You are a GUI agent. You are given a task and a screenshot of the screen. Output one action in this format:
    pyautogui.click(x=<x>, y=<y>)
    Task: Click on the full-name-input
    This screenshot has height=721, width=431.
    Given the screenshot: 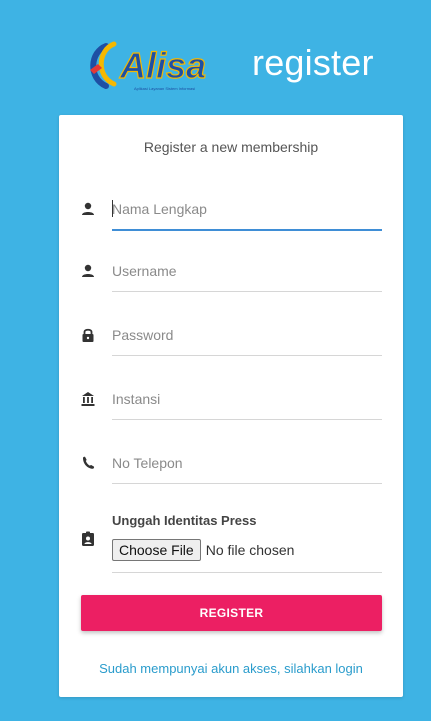 What is the action you would take?
    pyautogui.click(x=247, y=210)
    